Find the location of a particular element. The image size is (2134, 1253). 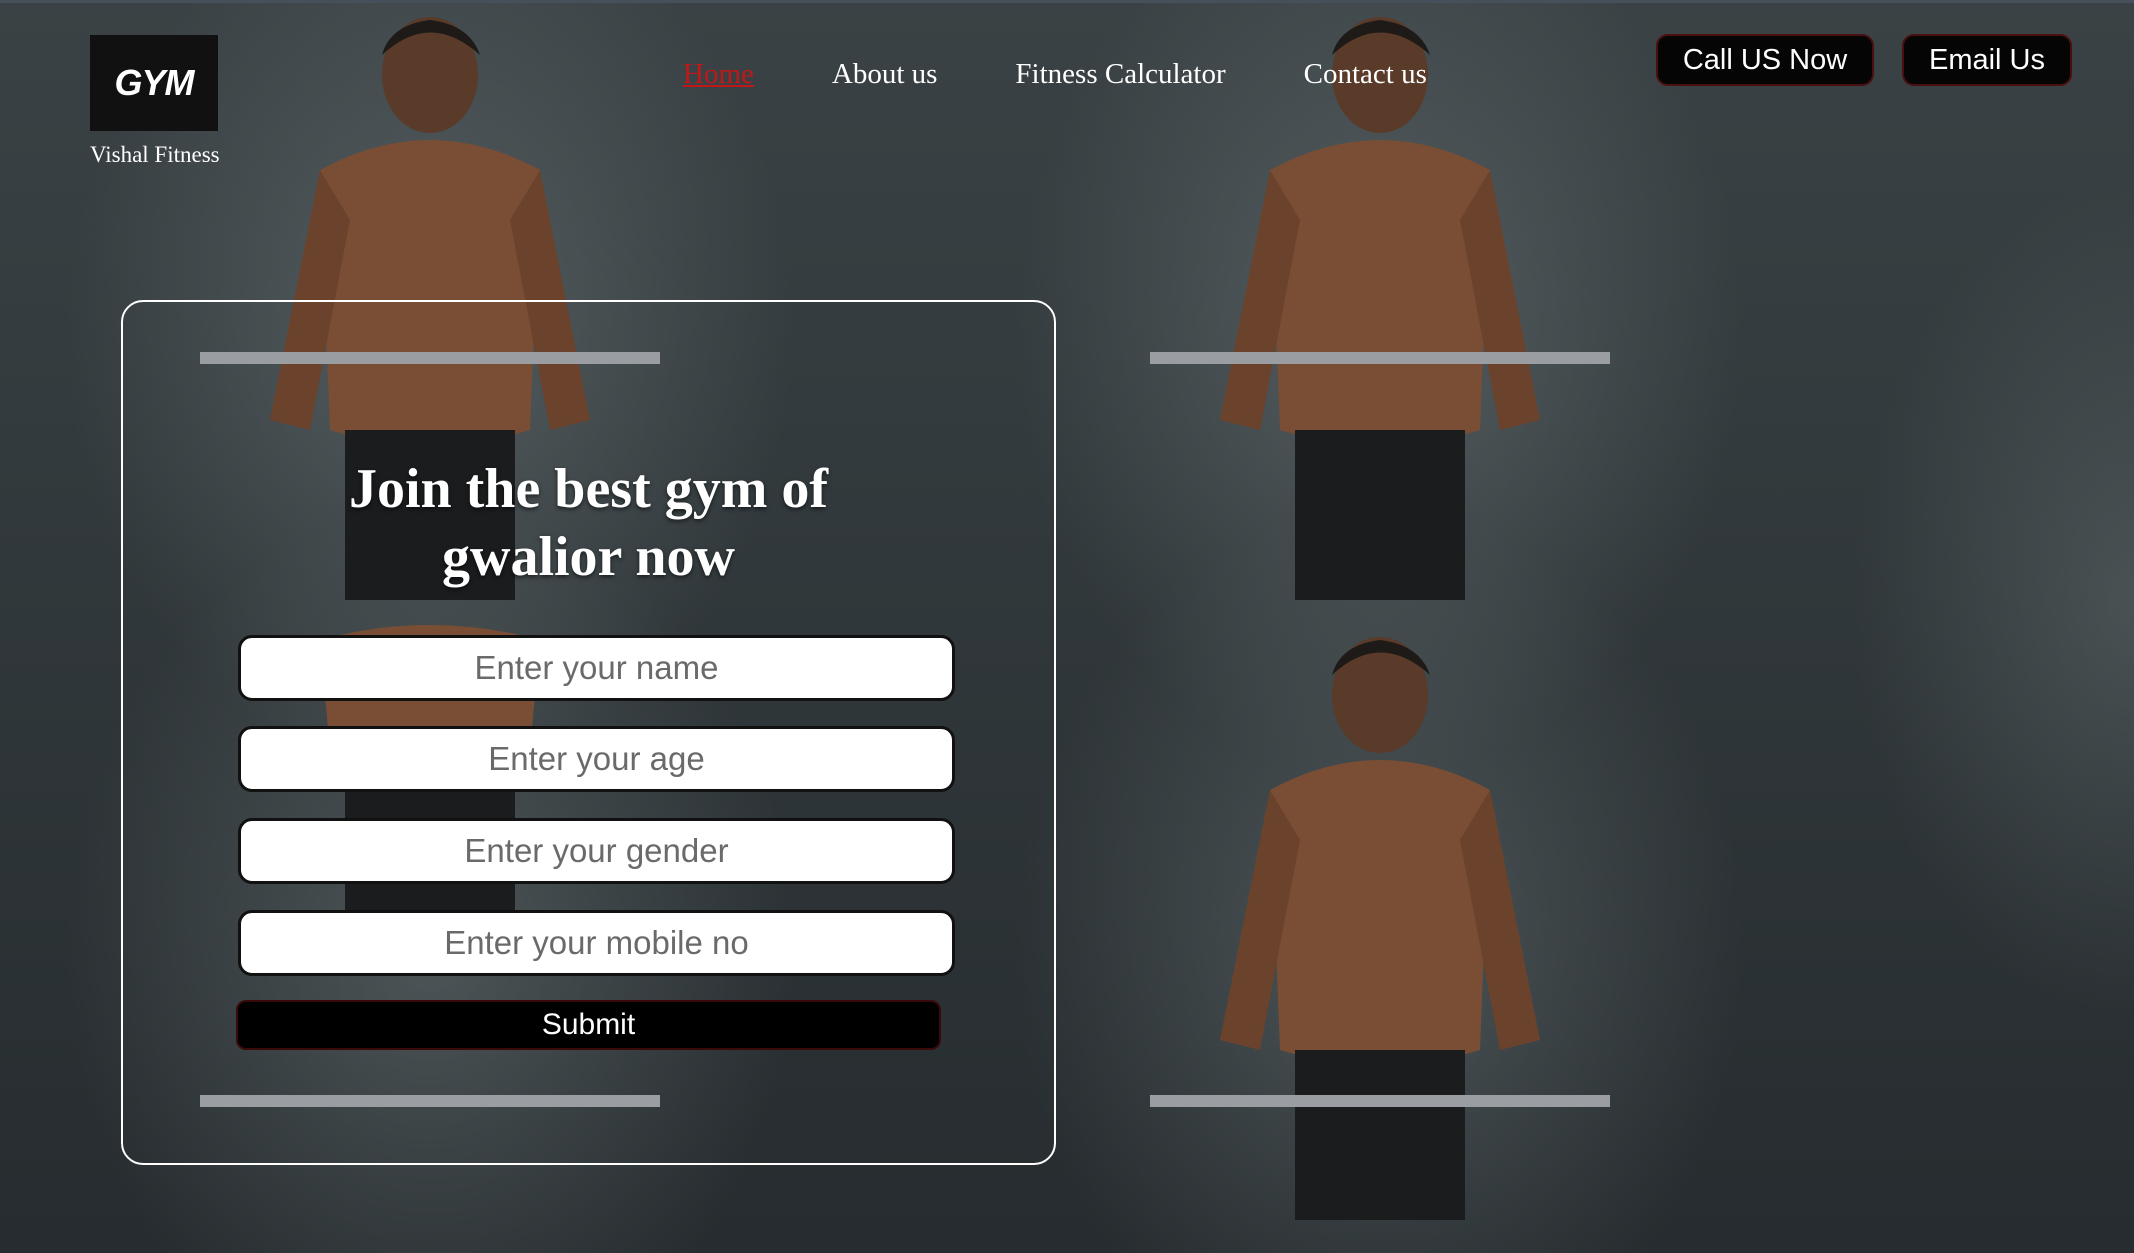

hero-headline: Join the best gym of gwalior now is located at coordinates (588, 523).